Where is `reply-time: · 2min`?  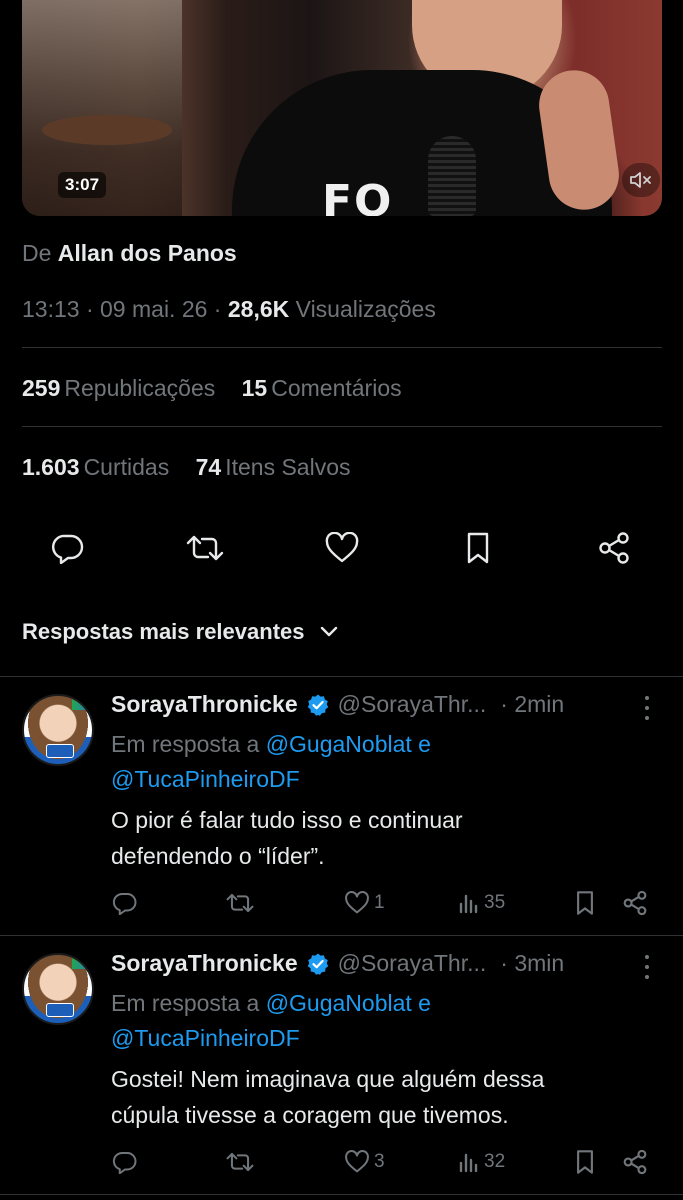
reply-time: · 2min is located at coordinates (532, 704).